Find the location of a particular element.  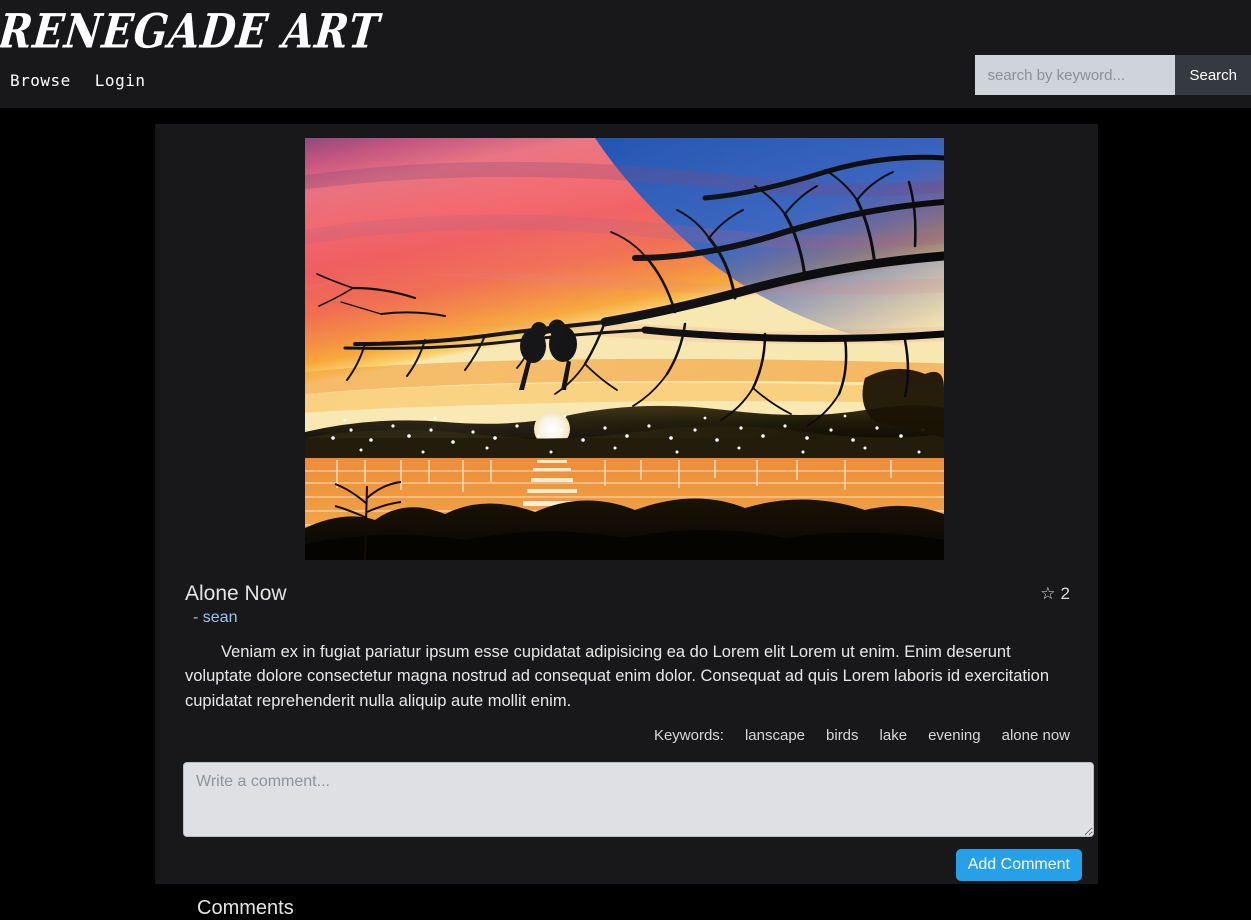

main-nav: Browse Login is located at coordinates (77, 80).